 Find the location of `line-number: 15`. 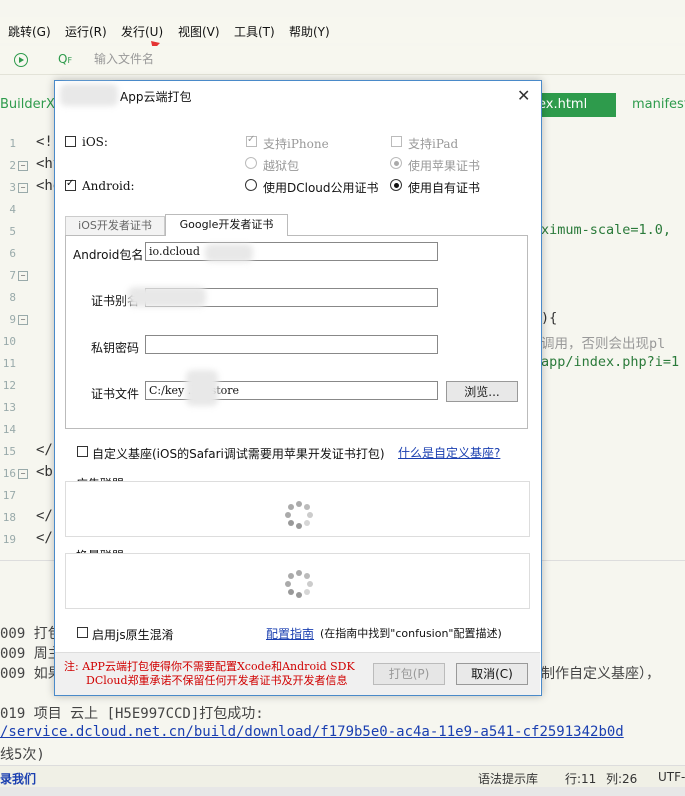

line-number: 15 is located at coordinates (9, 451).